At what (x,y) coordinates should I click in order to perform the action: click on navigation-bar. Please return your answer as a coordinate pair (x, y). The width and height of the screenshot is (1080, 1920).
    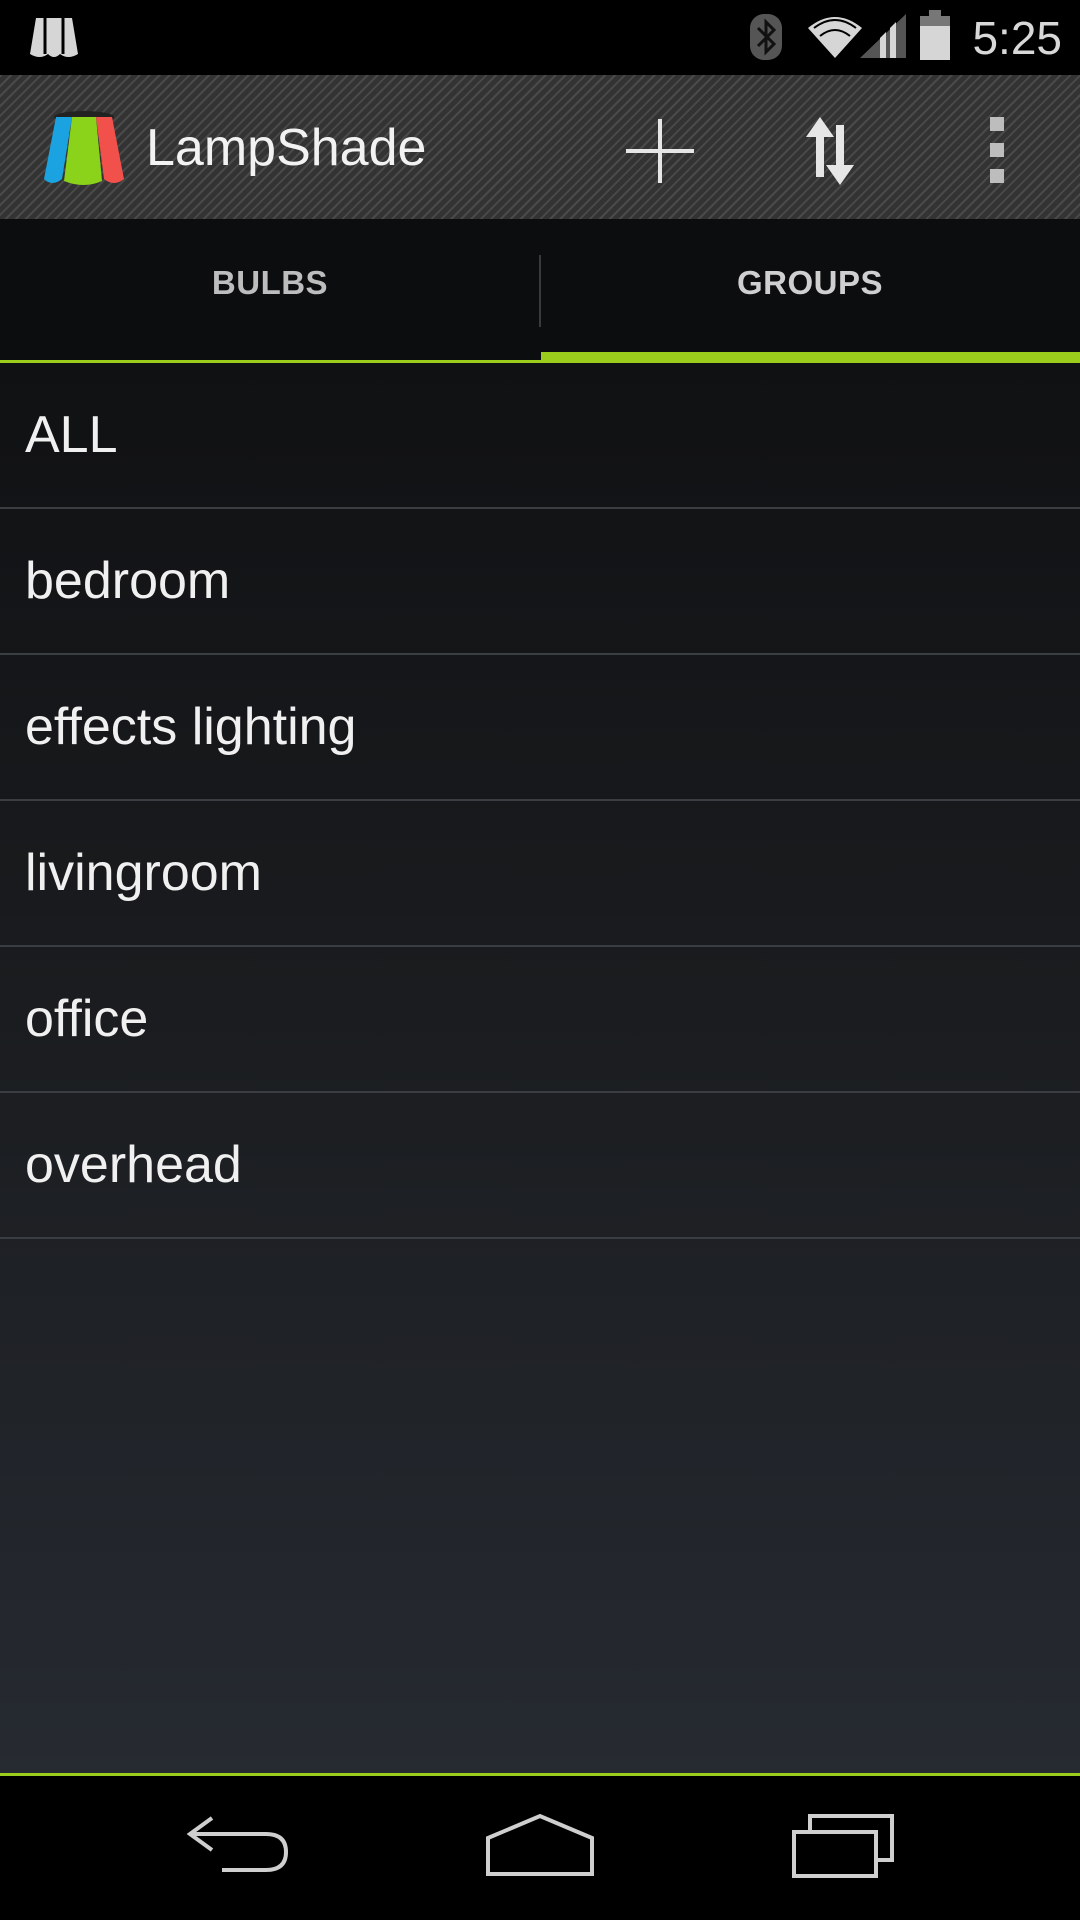
    Looking at the image, I should click on (540, 1848).